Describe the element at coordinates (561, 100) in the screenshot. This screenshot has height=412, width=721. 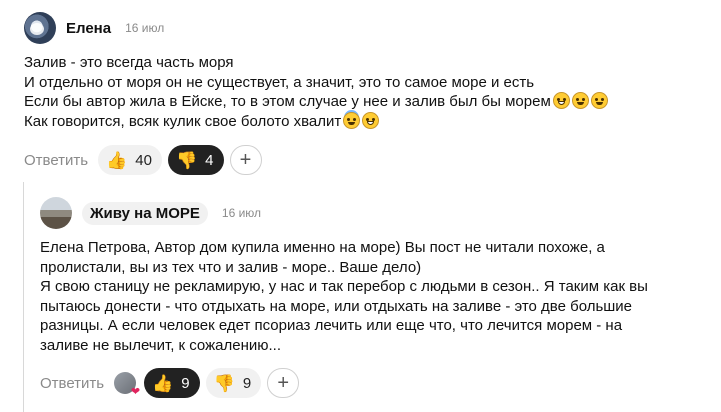
I see `grin-emoji-icon` at that location.